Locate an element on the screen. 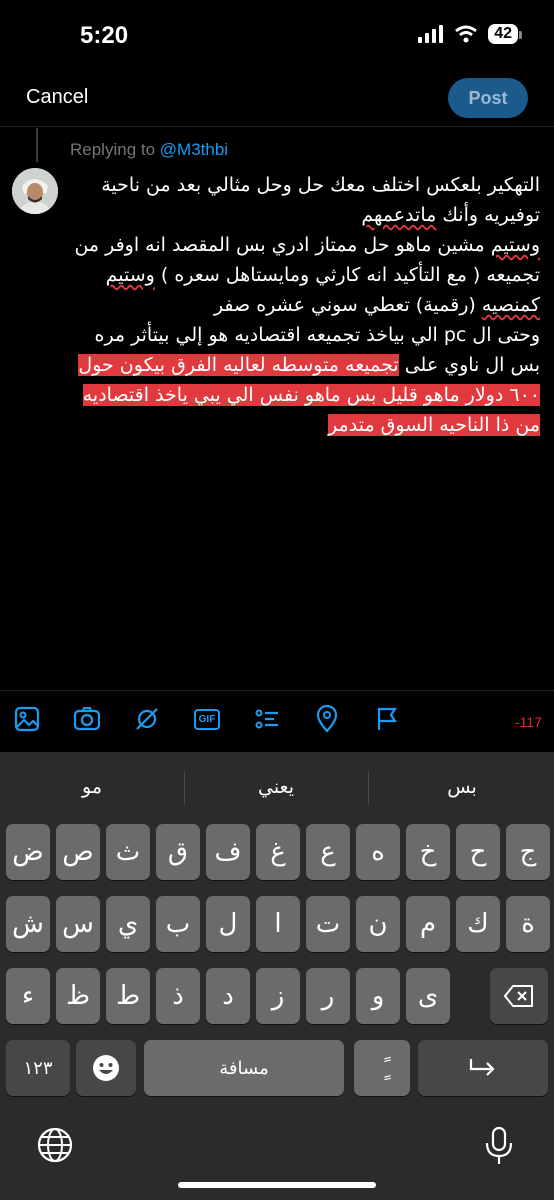 The width and height of the screenshot is (554, 1200). spelling-flag-word: ماتدعمهم is located at coordinates (398, 215).